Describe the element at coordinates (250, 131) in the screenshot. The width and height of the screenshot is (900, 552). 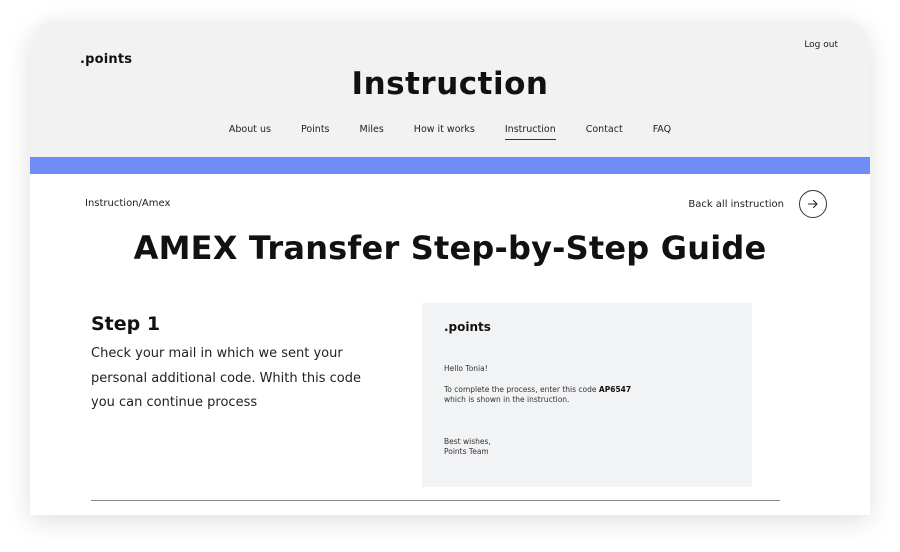
I see `nav-item-about-us: About us` at that location.